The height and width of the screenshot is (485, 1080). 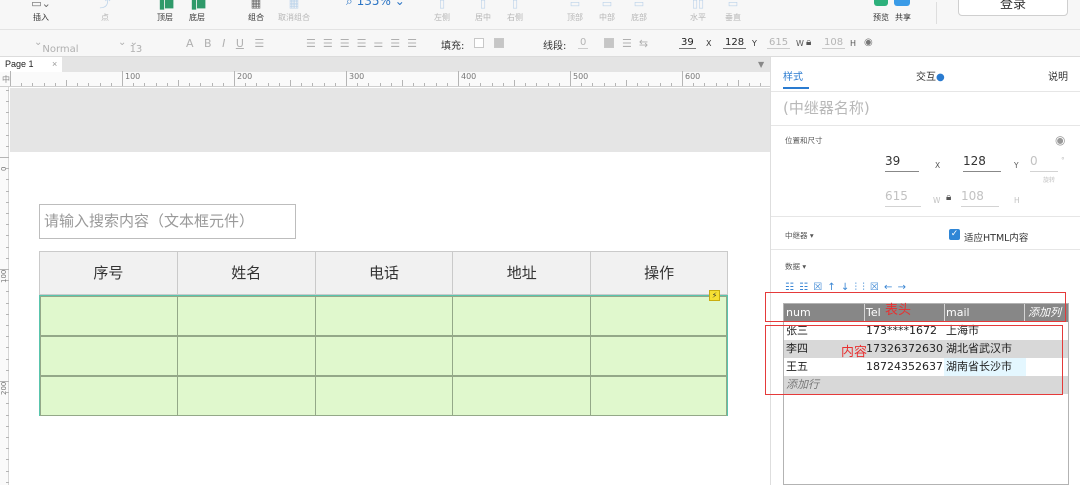 What do you see at coordinates (105, 14) in the screenshot?
I see `point-tool: ⤴ 点` at bounding box center [105, 14].